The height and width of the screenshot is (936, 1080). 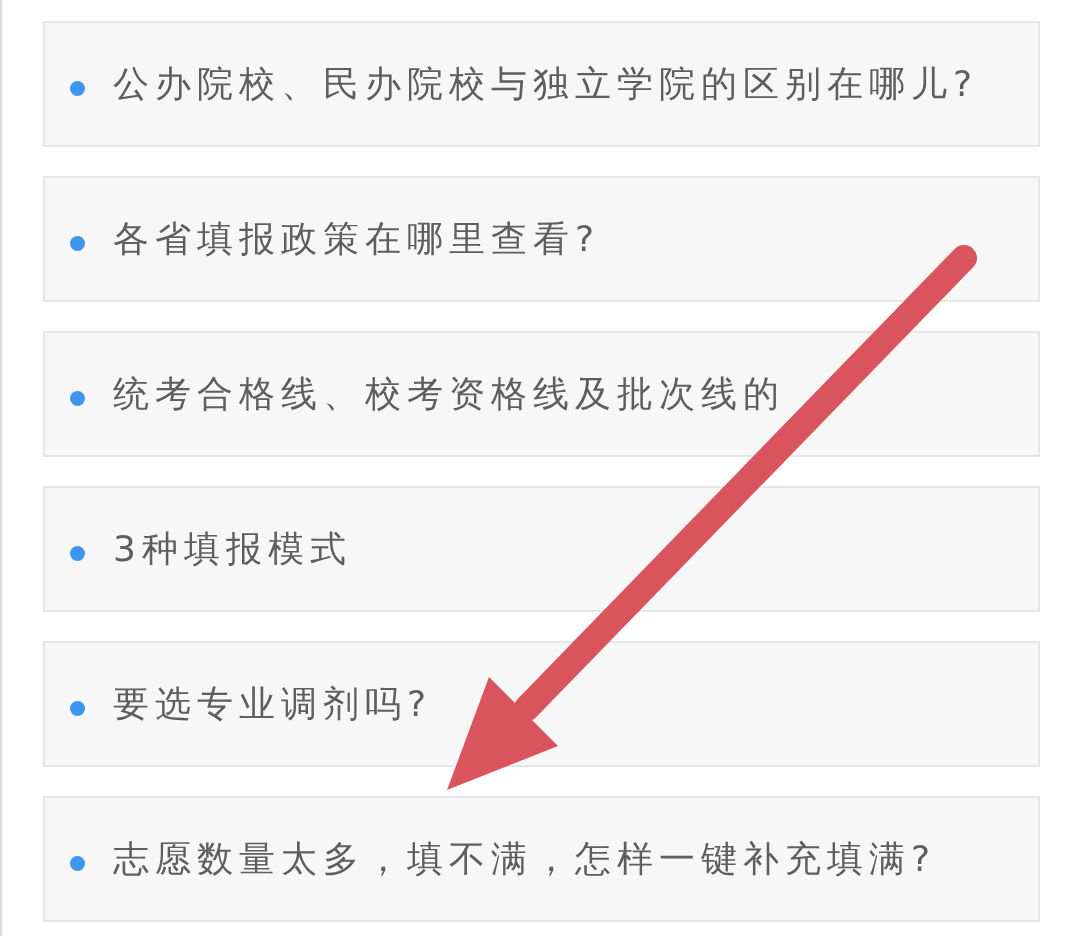 I want to click on question-link: 统考合格线、校考资格线及批次线的, so click(x=541, y=394).